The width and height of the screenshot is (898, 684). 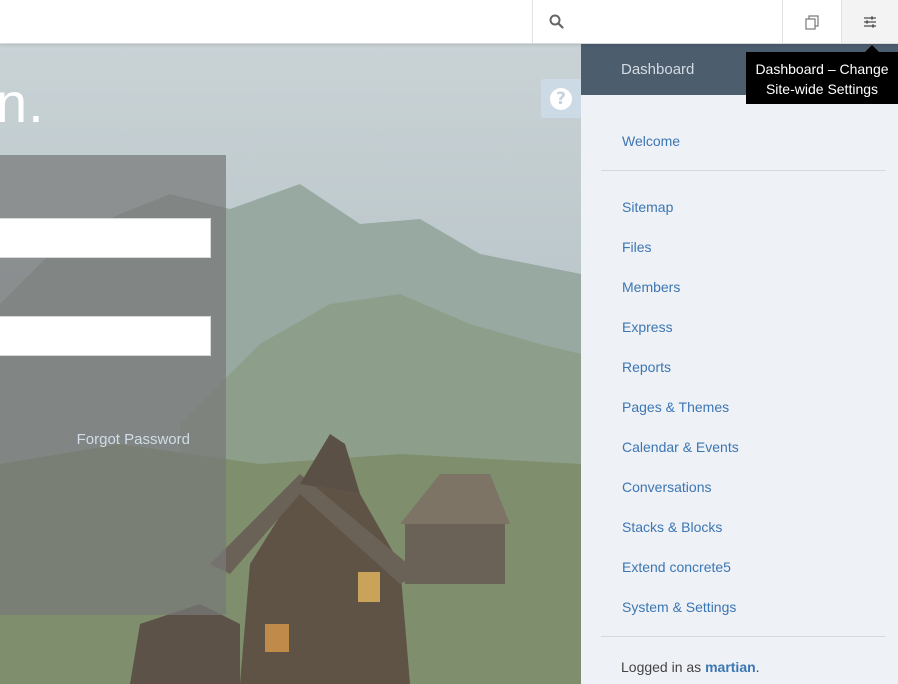 I want to click on logged-in-status: Logged in as martian., so click(x=739, y=667).